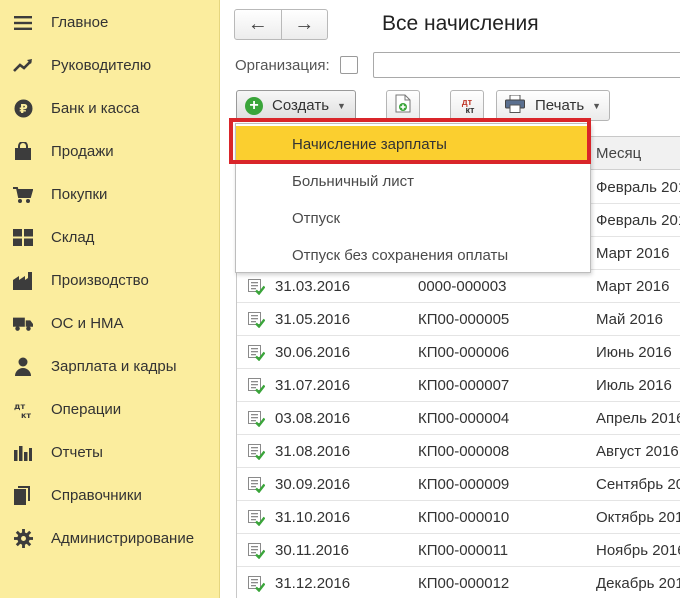  I want to click on sidebar-item-label: Администрирование, so click(123, 538).